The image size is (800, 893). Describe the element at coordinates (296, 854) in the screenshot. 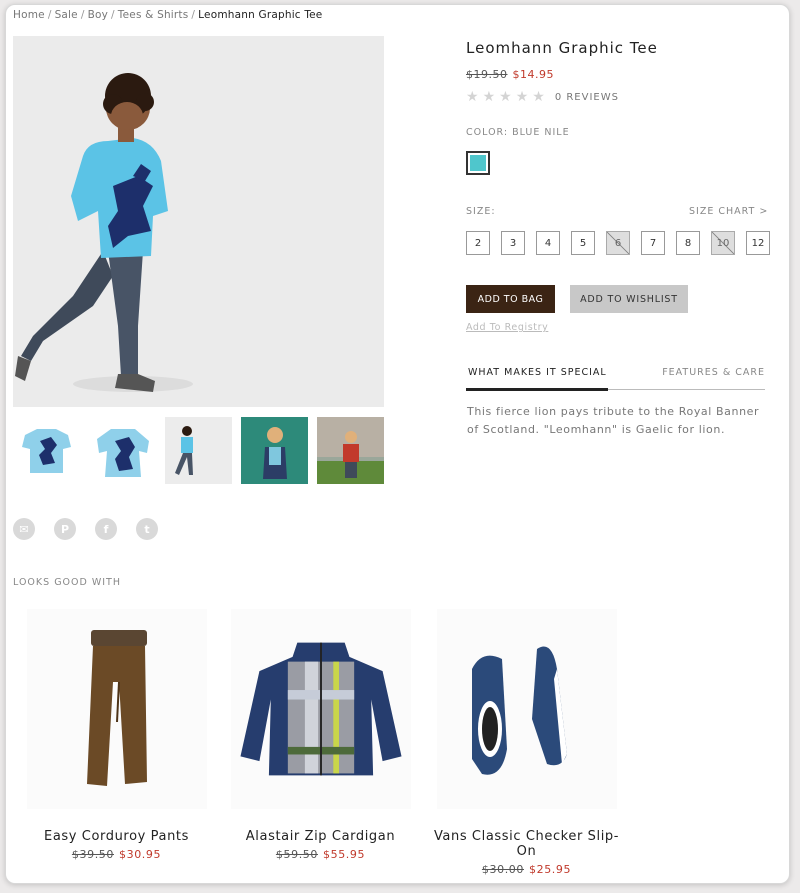

I see `old-price: $59.50` at that location.